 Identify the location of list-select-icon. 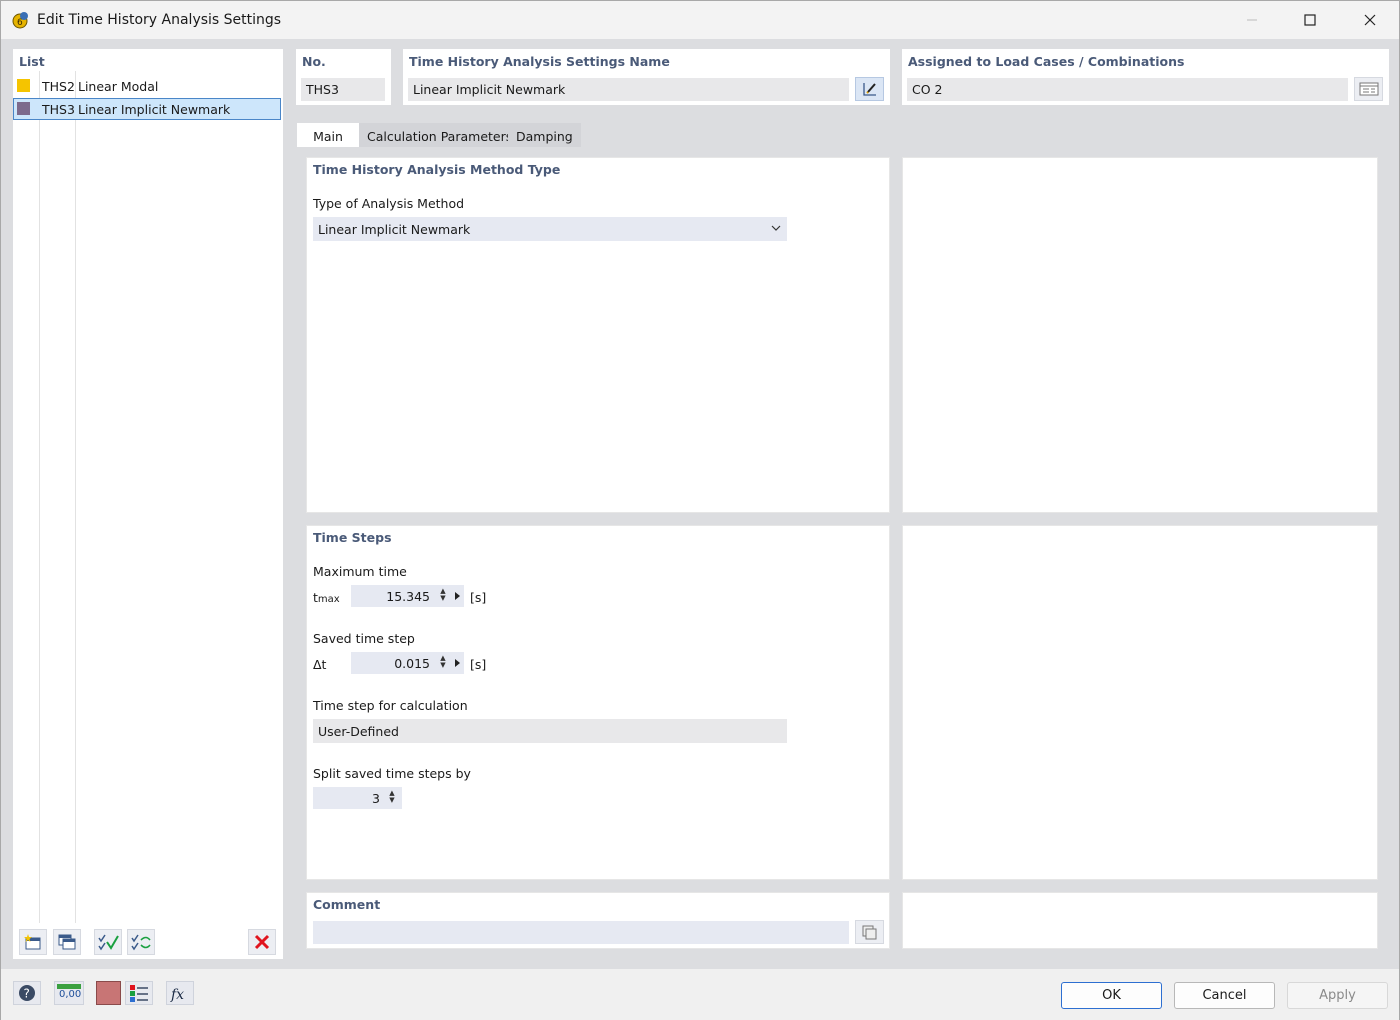
(1368, 89).